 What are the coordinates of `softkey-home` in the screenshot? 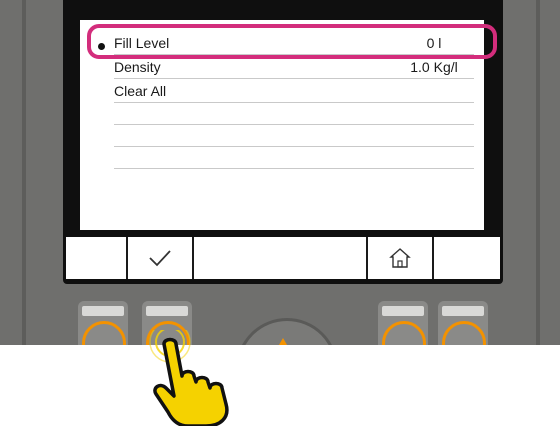 It's located at (401, 258).